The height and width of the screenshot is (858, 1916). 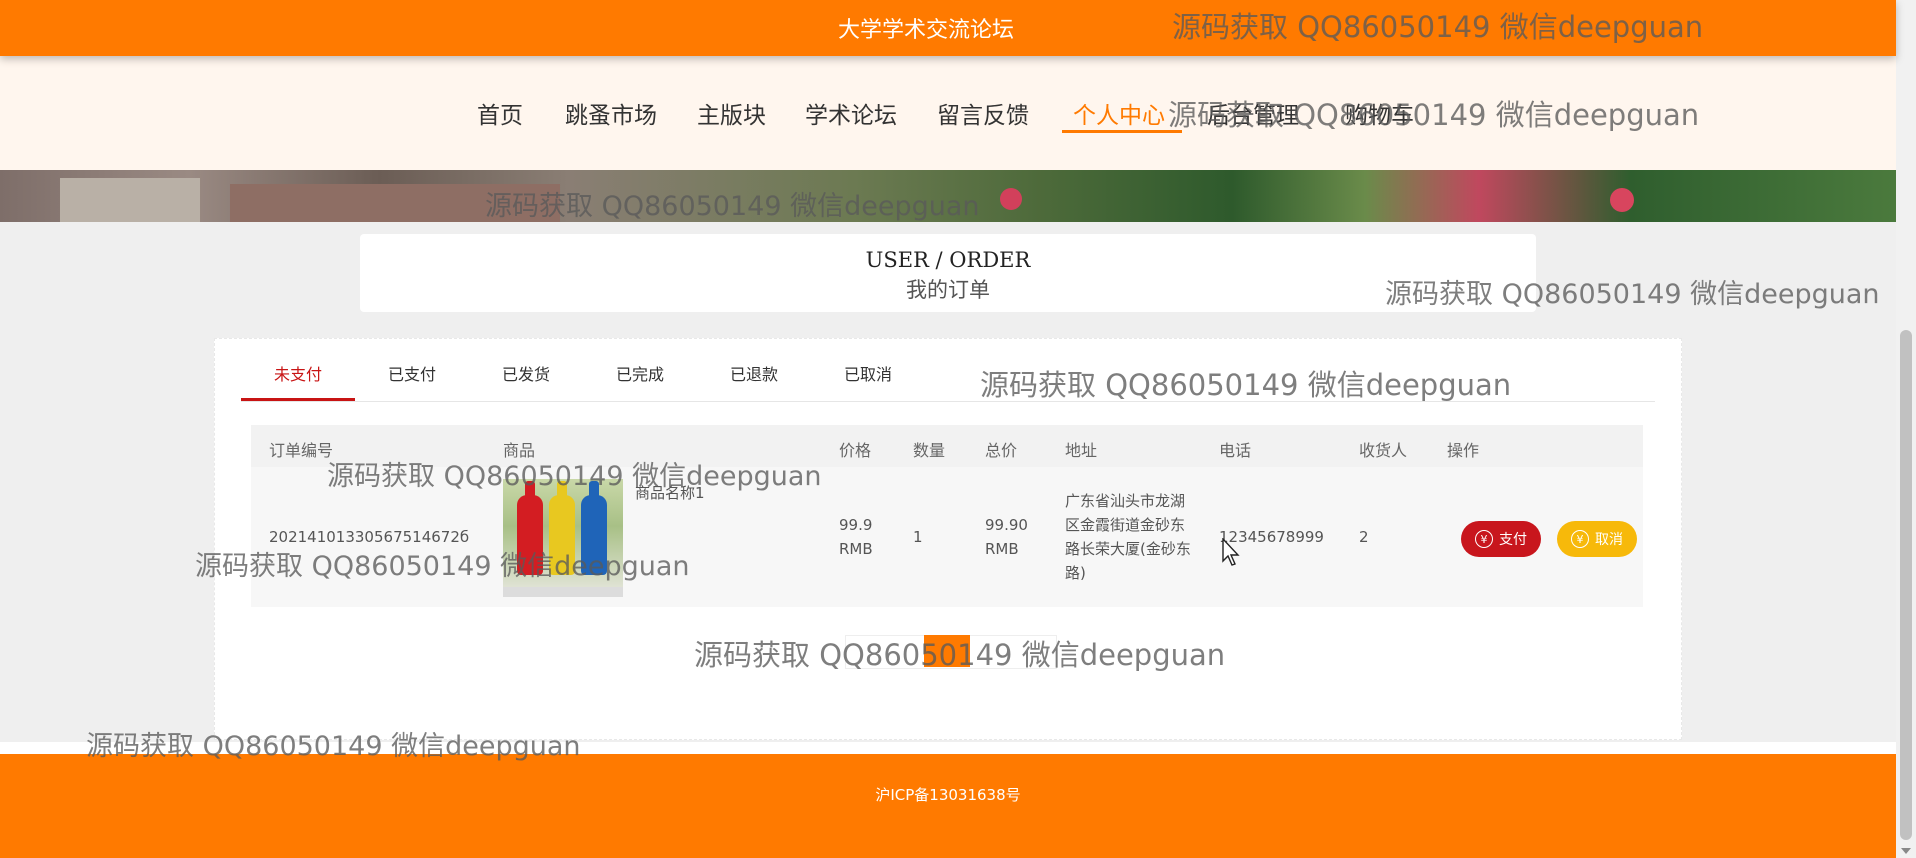 I want to click on col-product: 商品, so click(x=519, y=450).